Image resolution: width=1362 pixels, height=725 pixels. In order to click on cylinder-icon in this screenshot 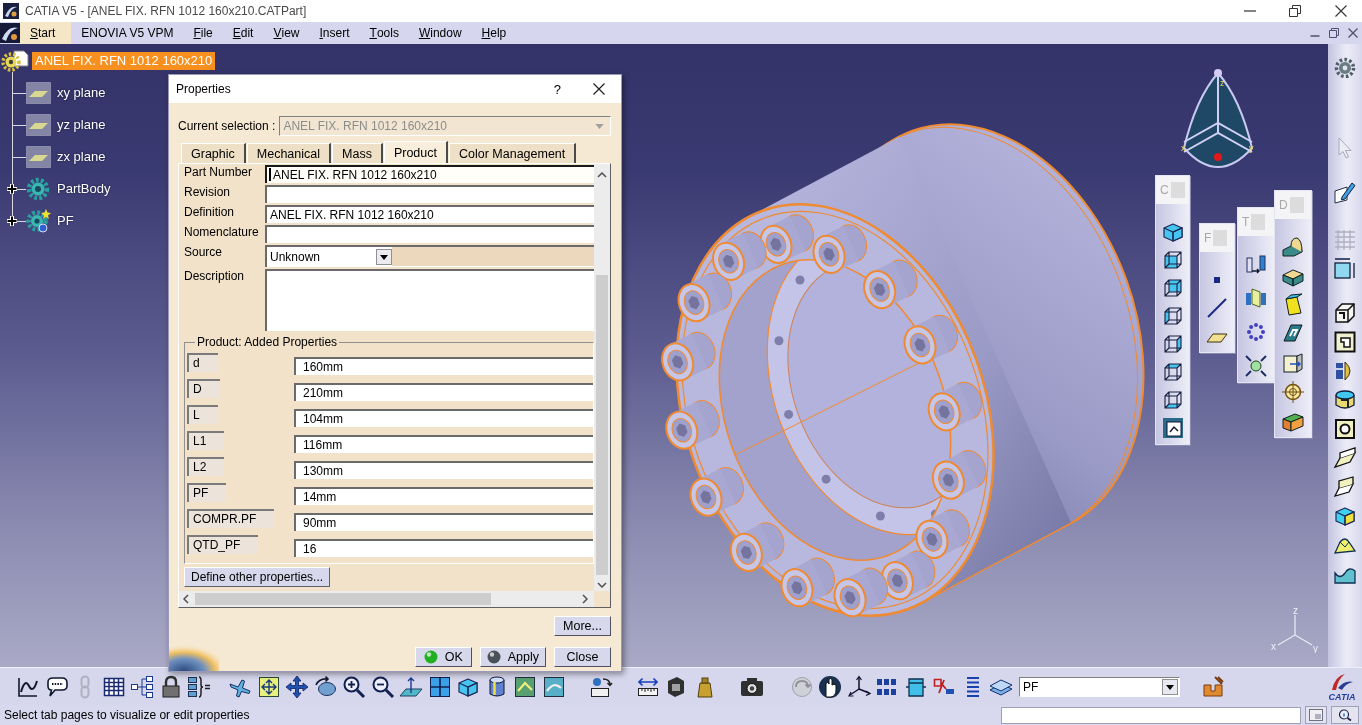, I will do `click(1345, 400)`.